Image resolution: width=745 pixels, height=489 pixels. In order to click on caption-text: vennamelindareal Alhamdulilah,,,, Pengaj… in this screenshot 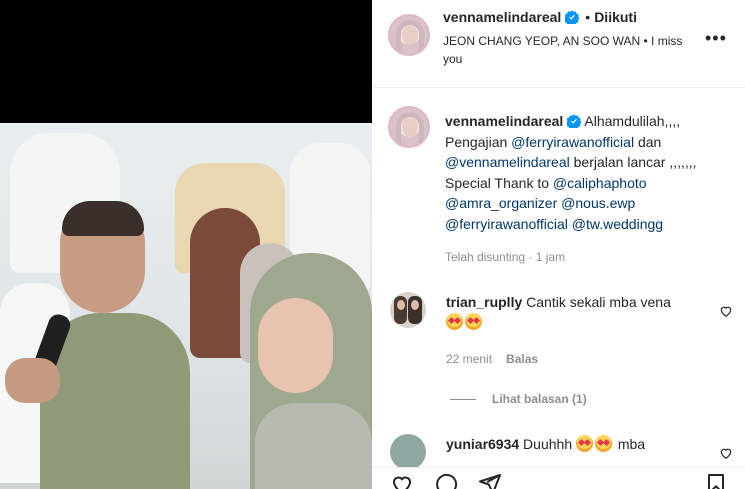, I will do `click(590, 172)`.